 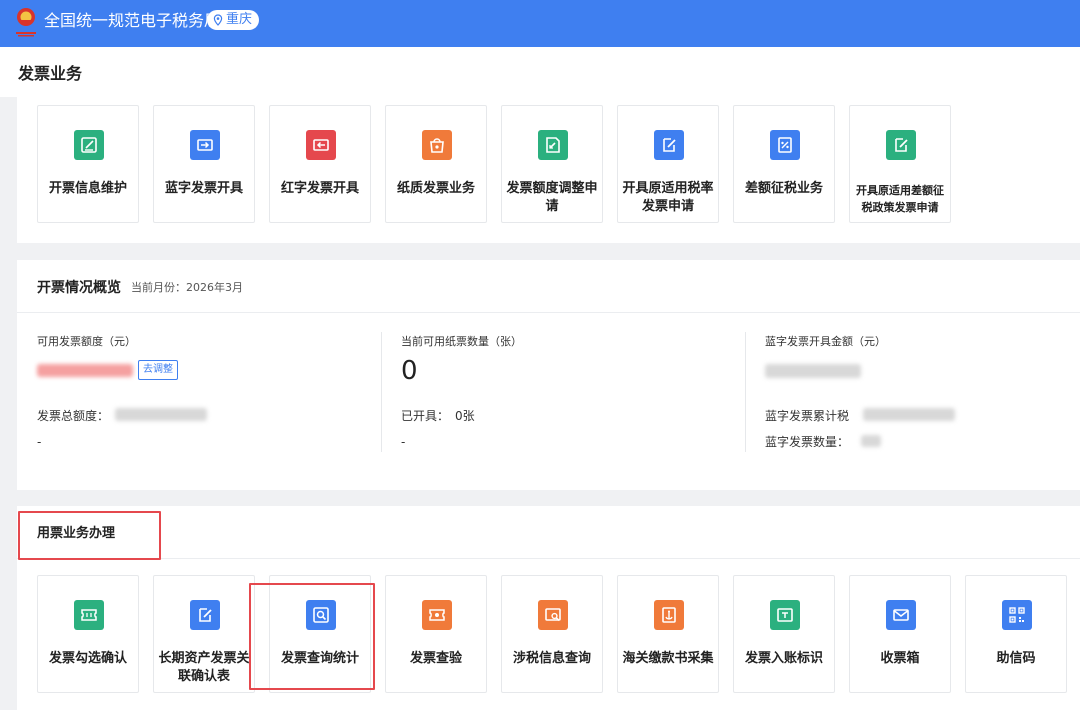 What do you see at coordinates (88, 634) in the screenshot?
I see `tile-invoice-check-confirm: 发票勾选确认` at bounding box center [88, 634].